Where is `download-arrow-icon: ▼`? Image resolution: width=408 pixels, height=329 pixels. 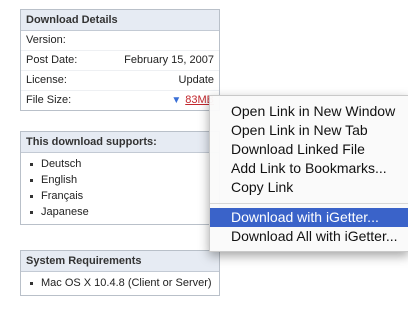
download-arrow-icon: ▼ is located at coordinates (176, 100).